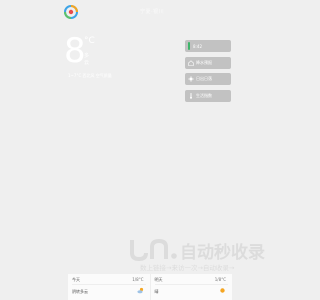  Describe the element at coordinates (222, 253) in the screenshot. I see `watermark-text: 自动秒收录` at that location.